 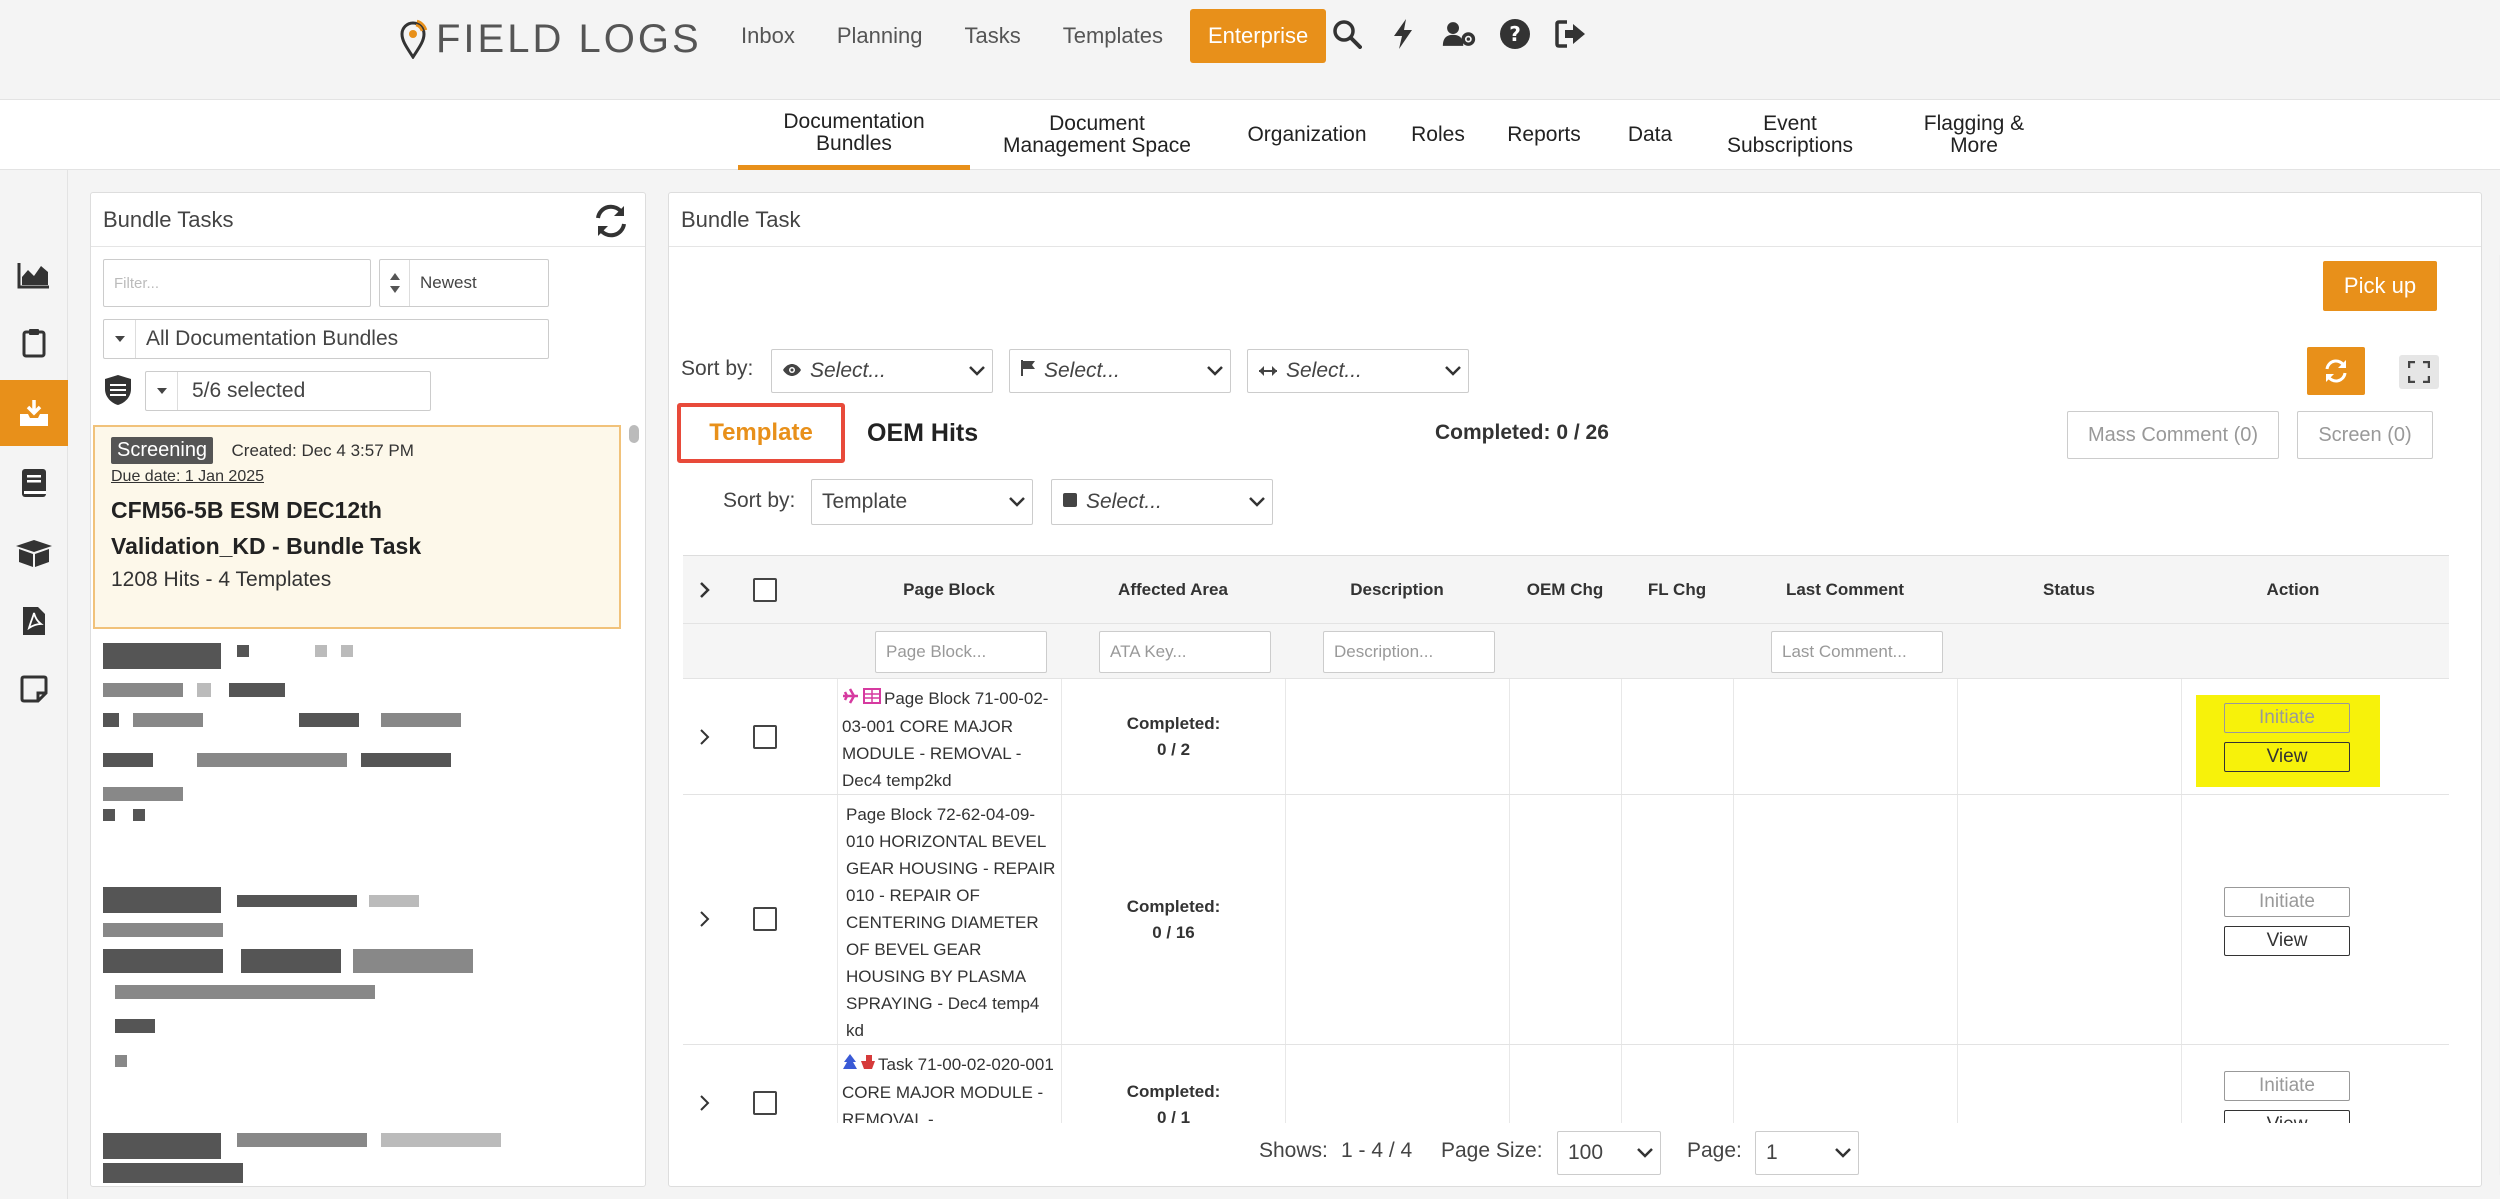 What do you see at coordinates (634, 434) in the screenshot?
I see `list-scrollbar` at bounding box center [634, 434].